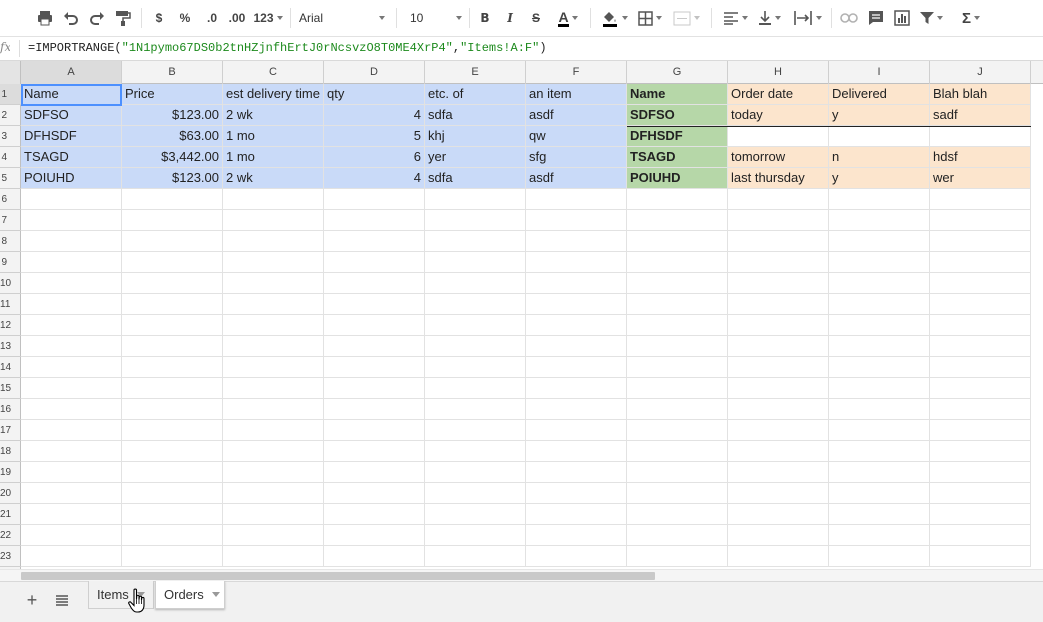 Image resolution: width=1043 pixels, height=622 pixels. What do you see at coordinates (475, 535) in the screenshot?
I see `cell-e22` at bounding box center [475, 535].